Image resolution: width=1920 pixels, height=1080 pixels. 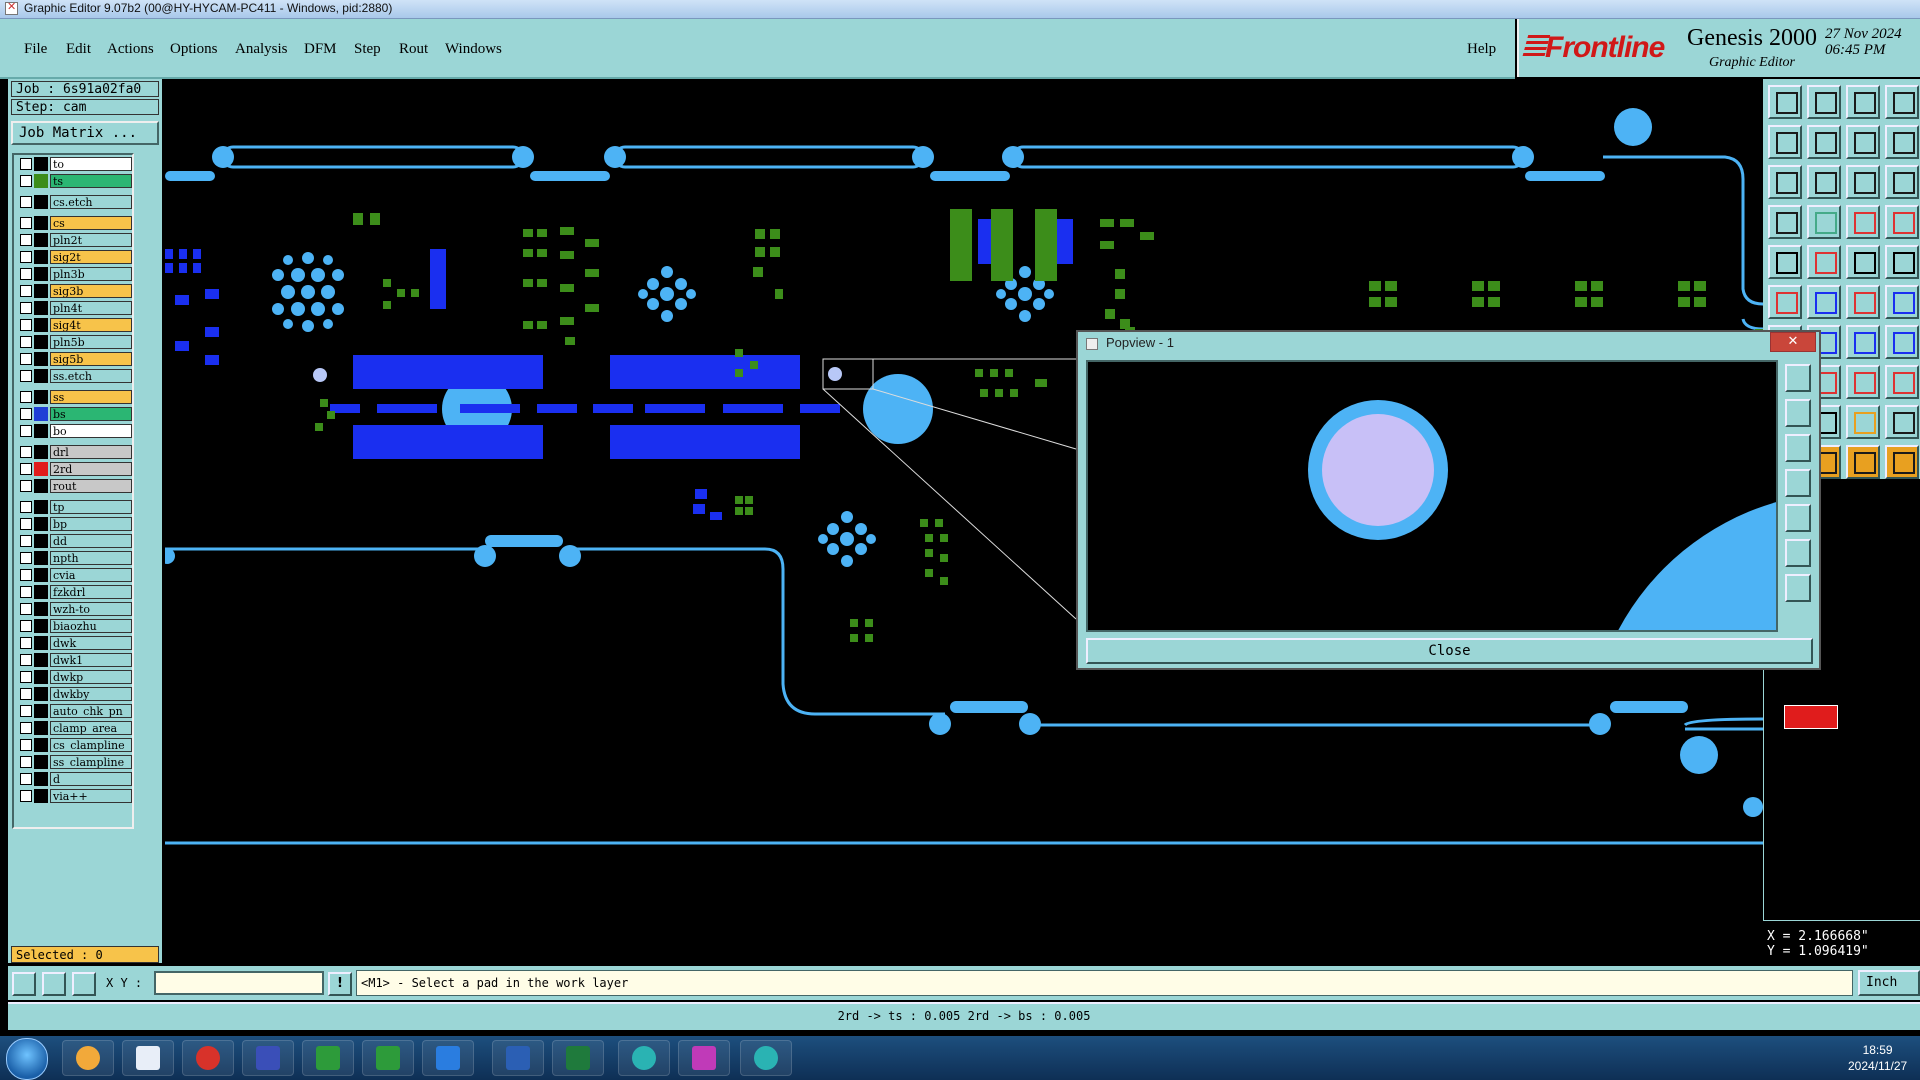 What do you see at coordinates (91, 452) in the screenshot?
I see `layer-name: drl` at bounding box center [91, 452].